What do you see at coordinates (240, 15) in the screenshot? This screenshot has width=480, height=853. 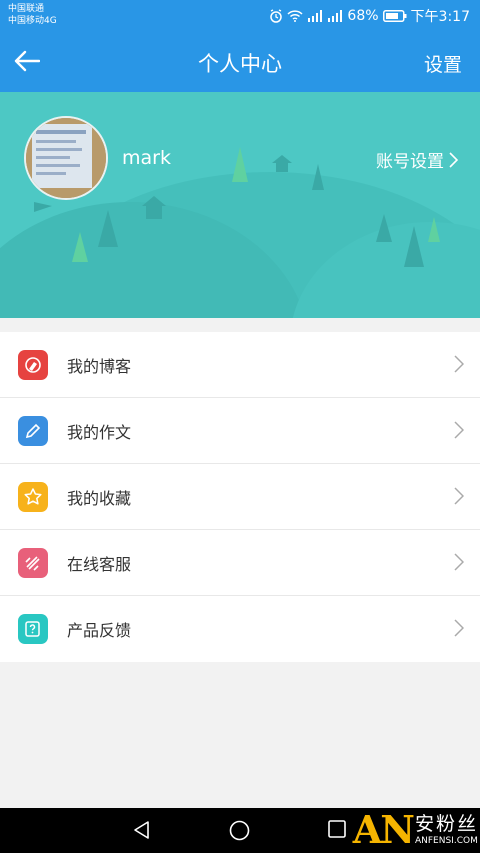 I see `status-bar: 中国联通 中国移动4G 68% 下午3:17` at bounding box center [240, 15].